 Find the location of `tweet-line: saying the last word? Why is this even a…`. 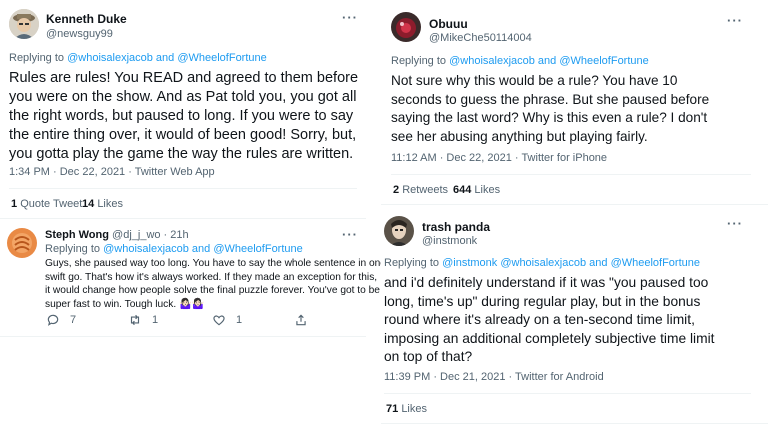

tweet-line: saying the last word? Why is this even a… is located at coordinates (549, 117).